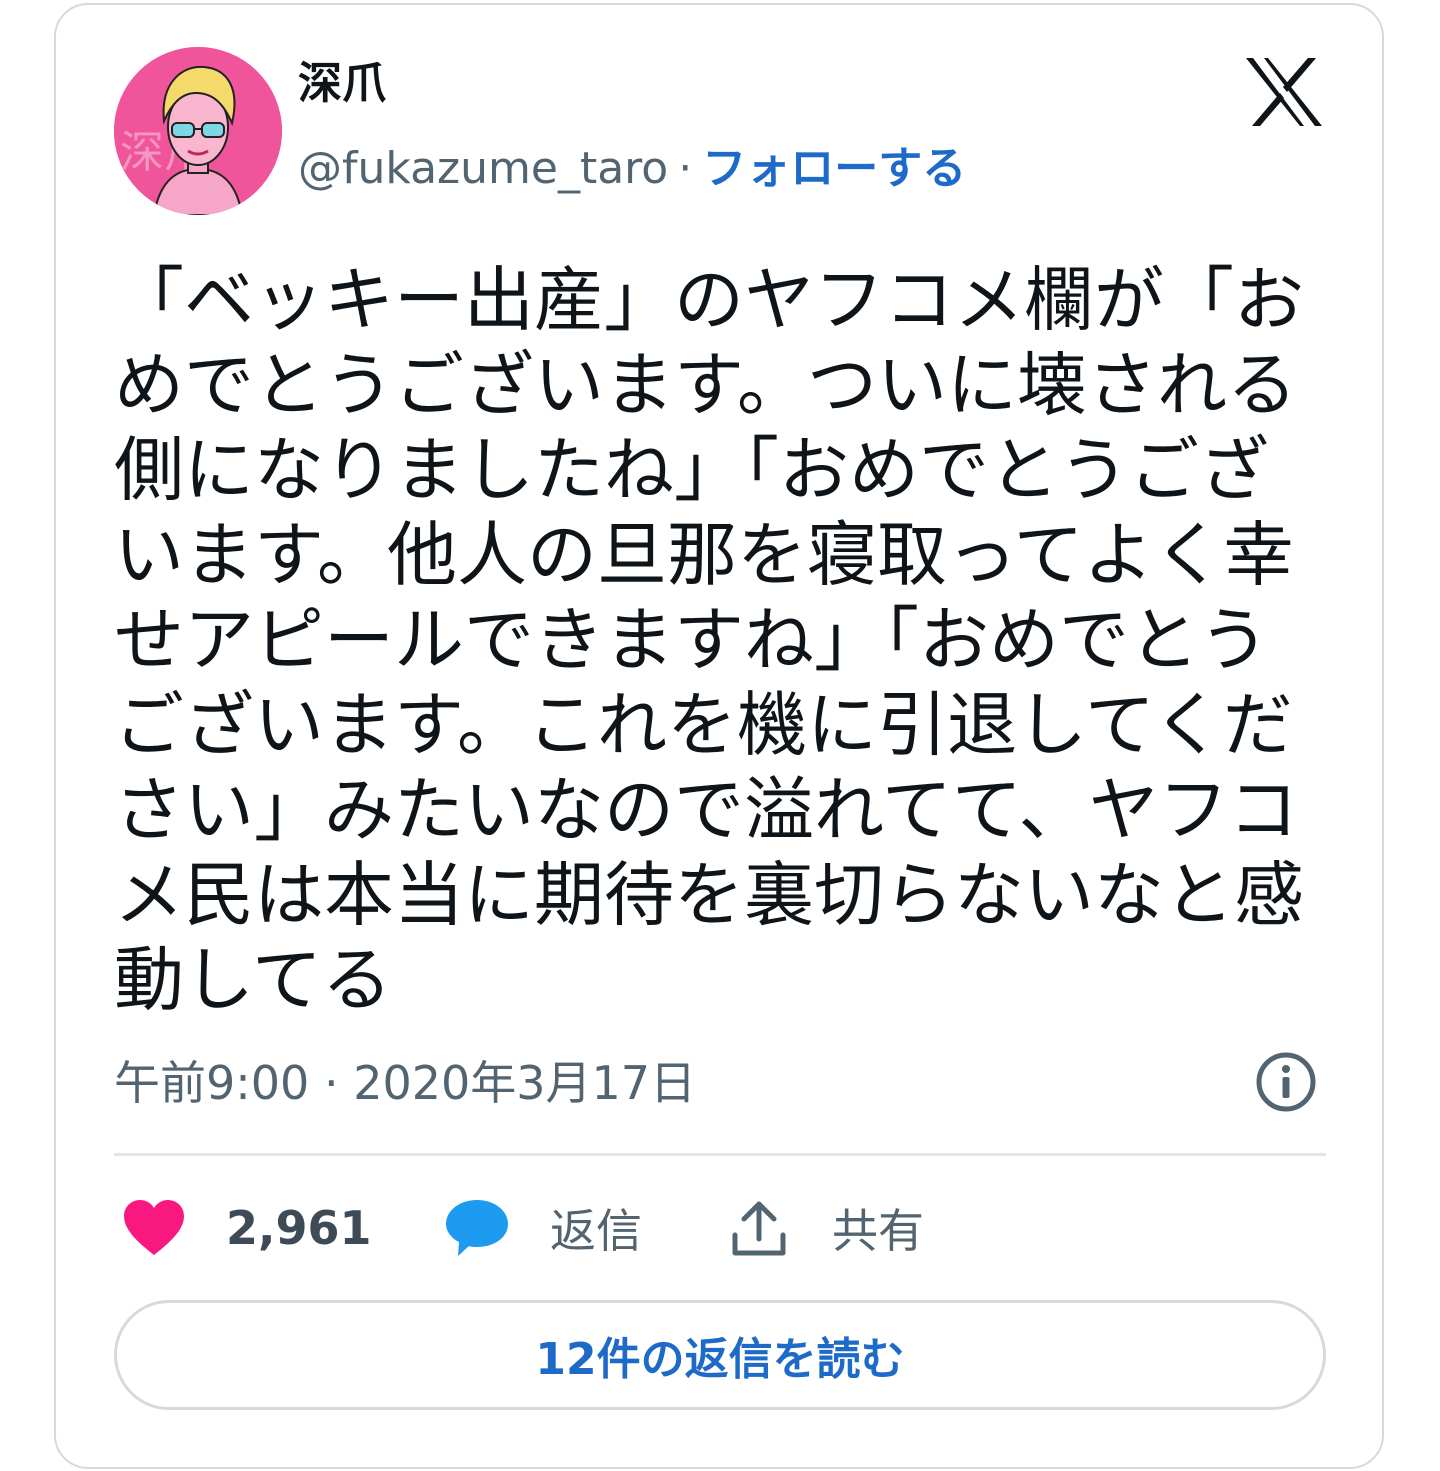 Image resolution: width=1440 pixels, height=1471 pixels. What do you see at coordinates (878, 1231) in the screenshot?
I see `share-label: 共有` at bounding box center [878, 1231].